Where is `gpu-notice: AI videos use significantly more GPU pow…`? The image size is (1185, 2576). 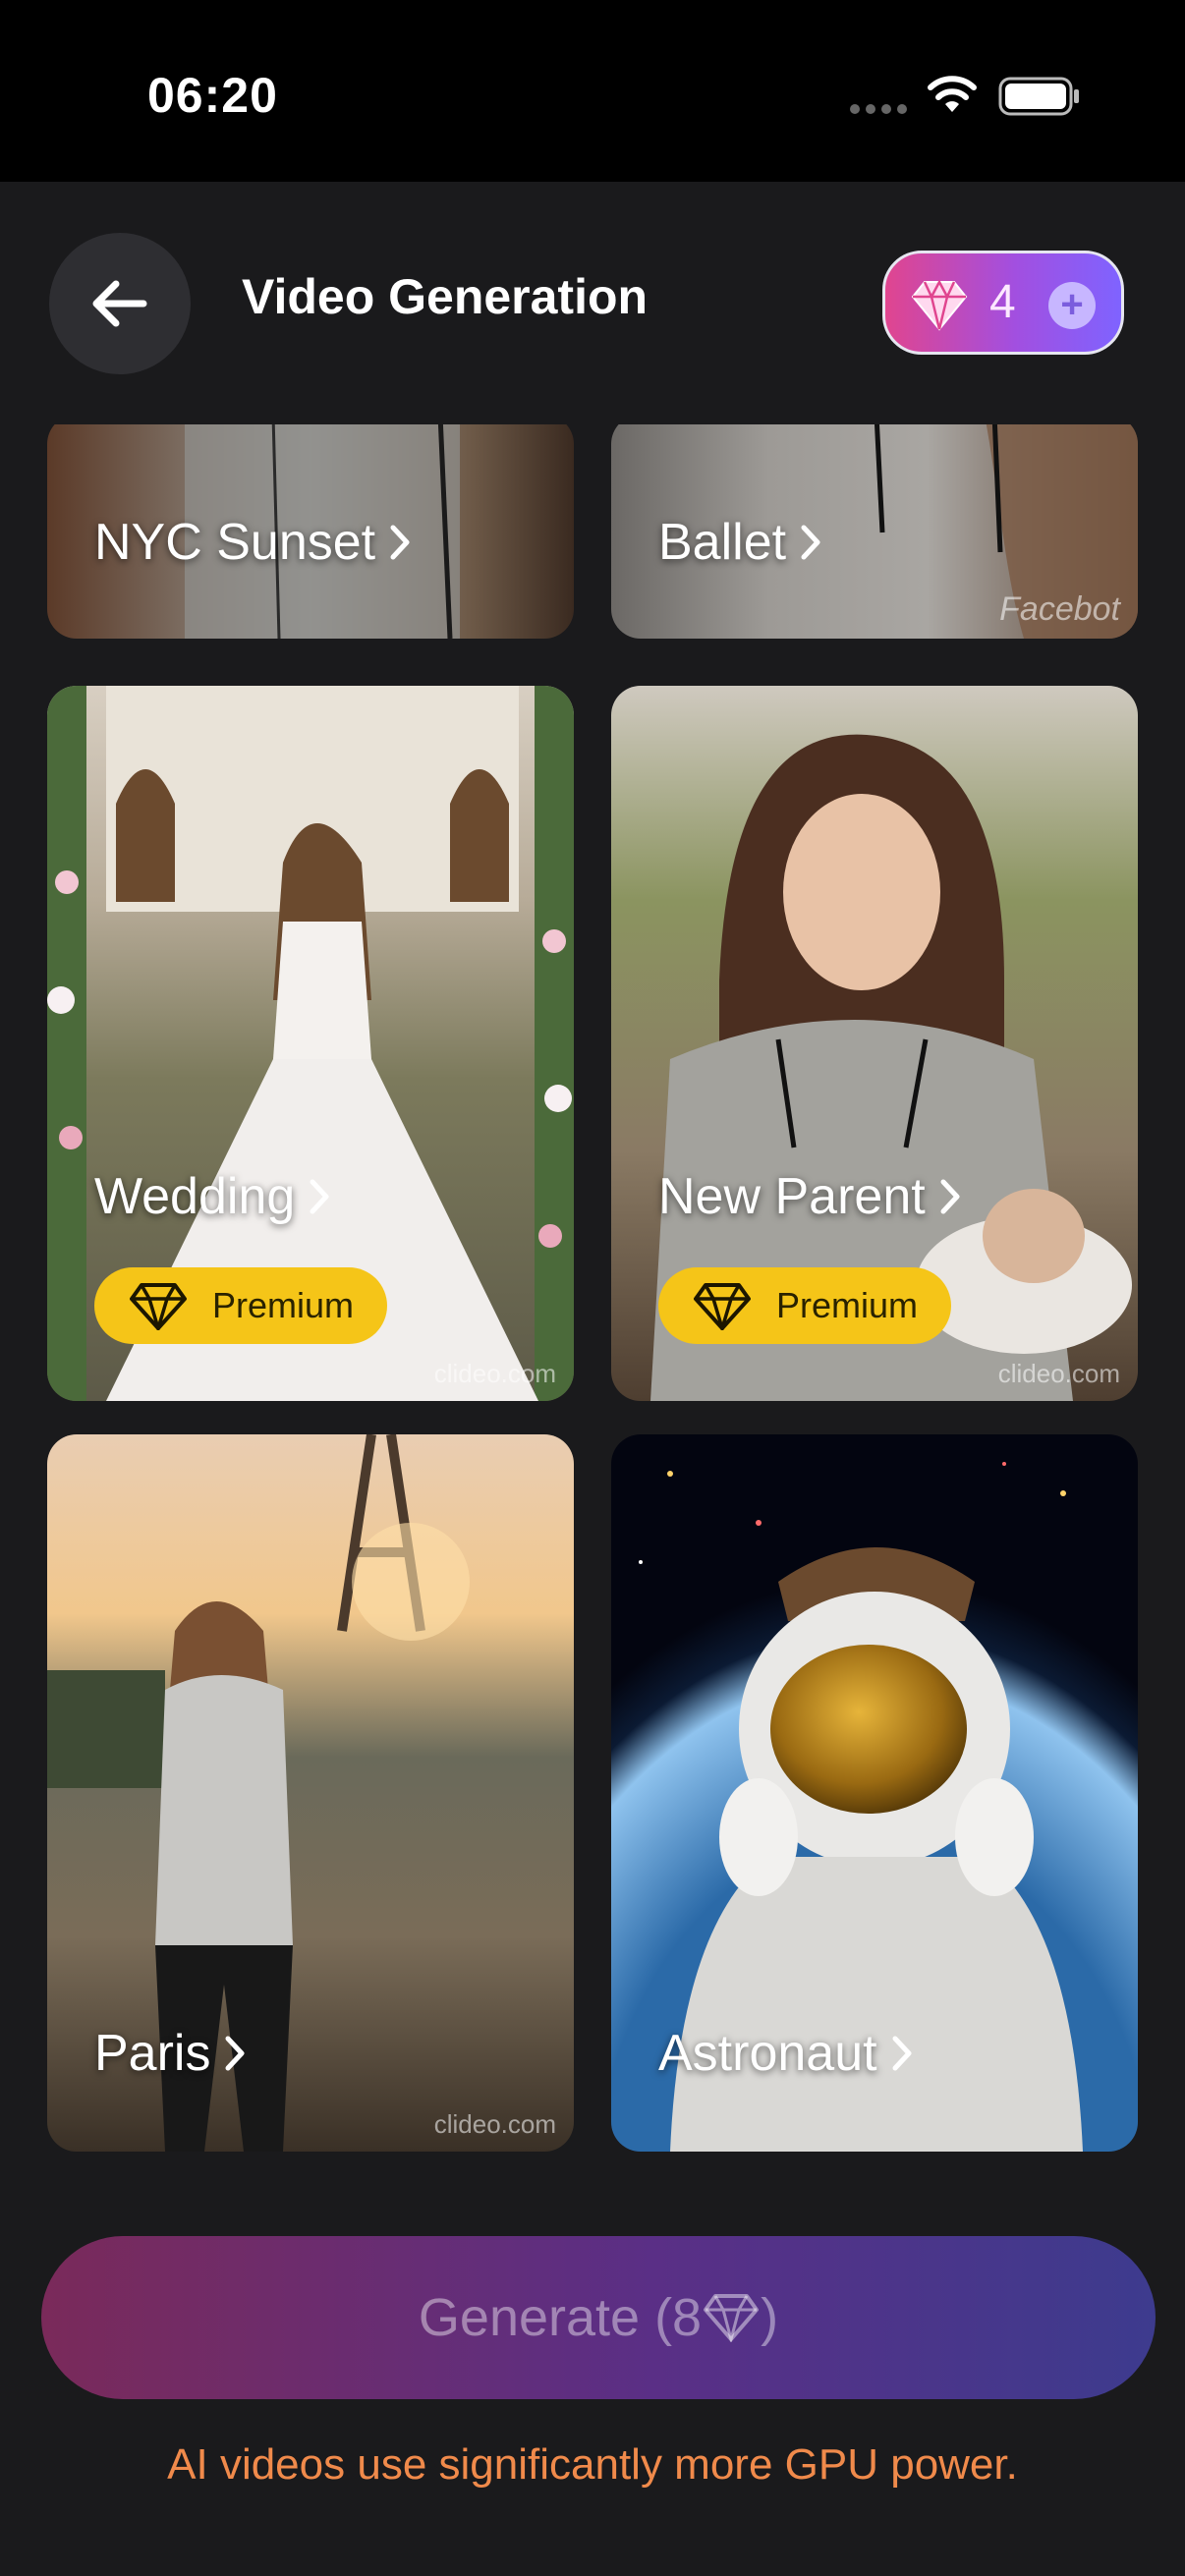
gpu-notice: AI videos use significantly more GPU pow… is located at coordinates (592, 2464).